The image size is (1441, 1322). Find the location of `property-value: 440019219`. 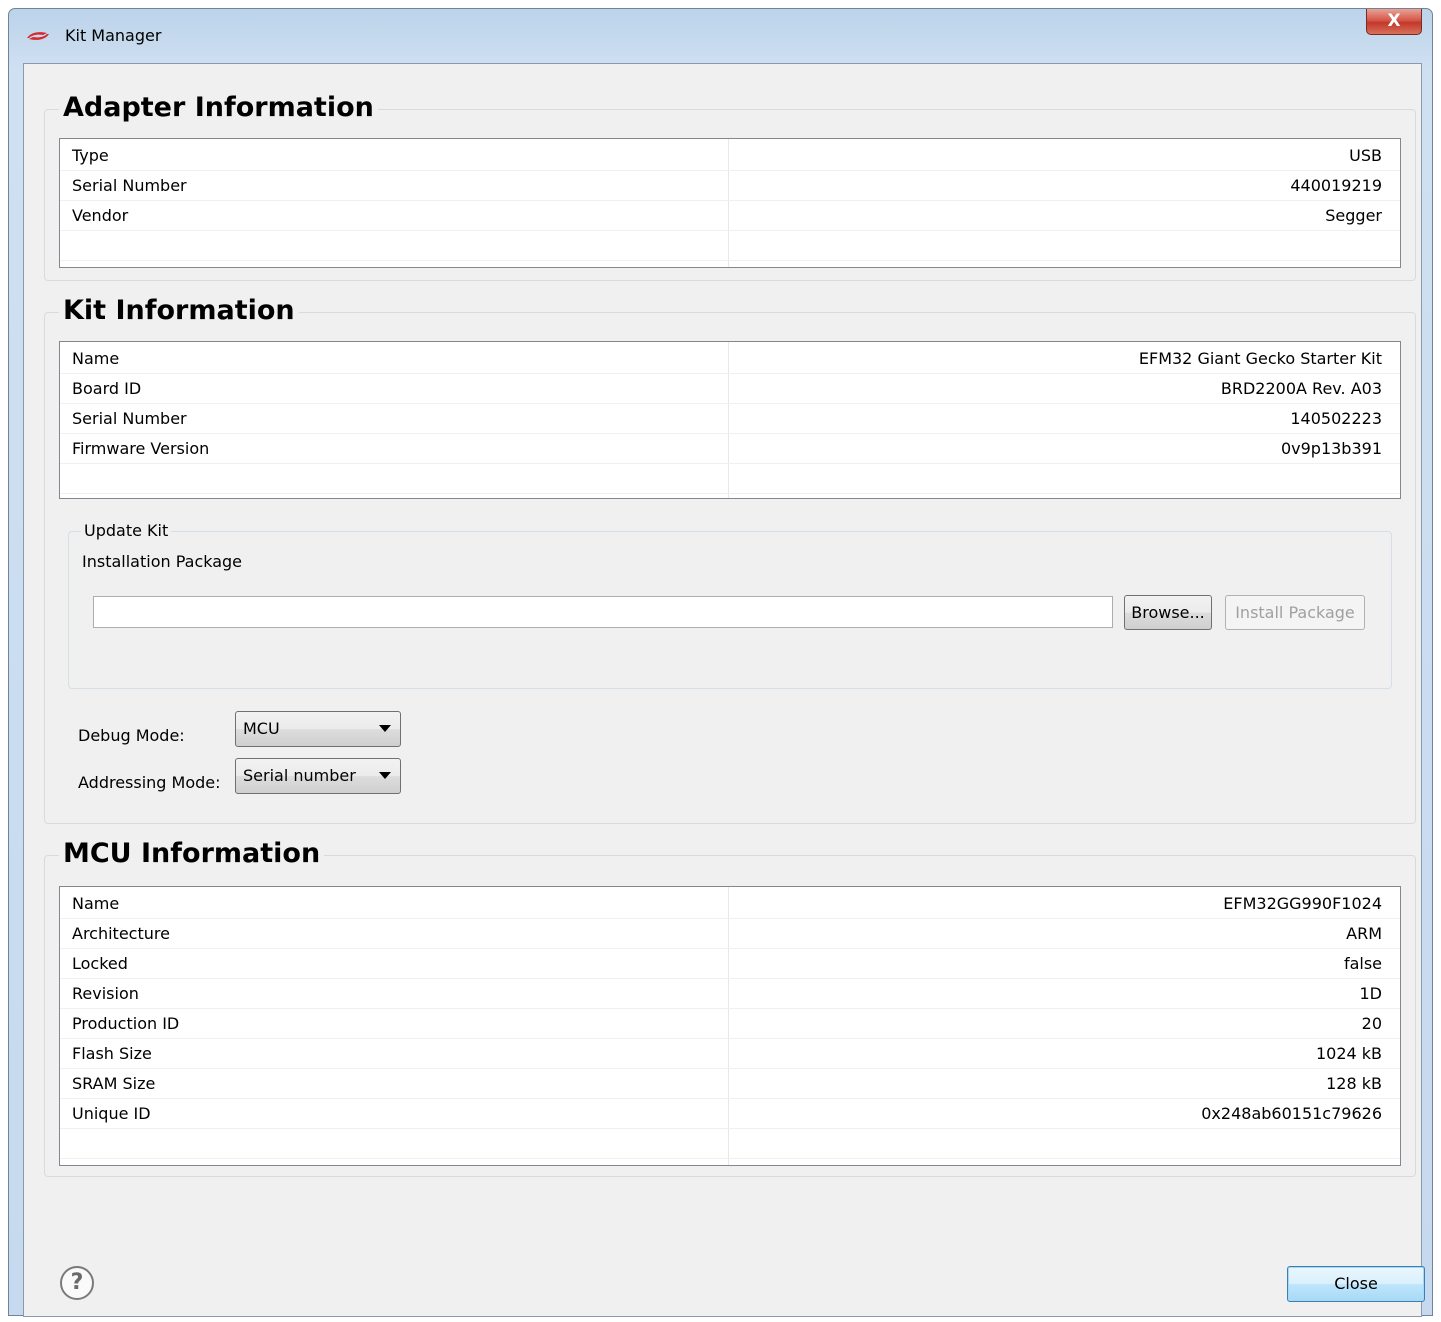

property-value: 440019219 is located at coordinates (1336, 185).